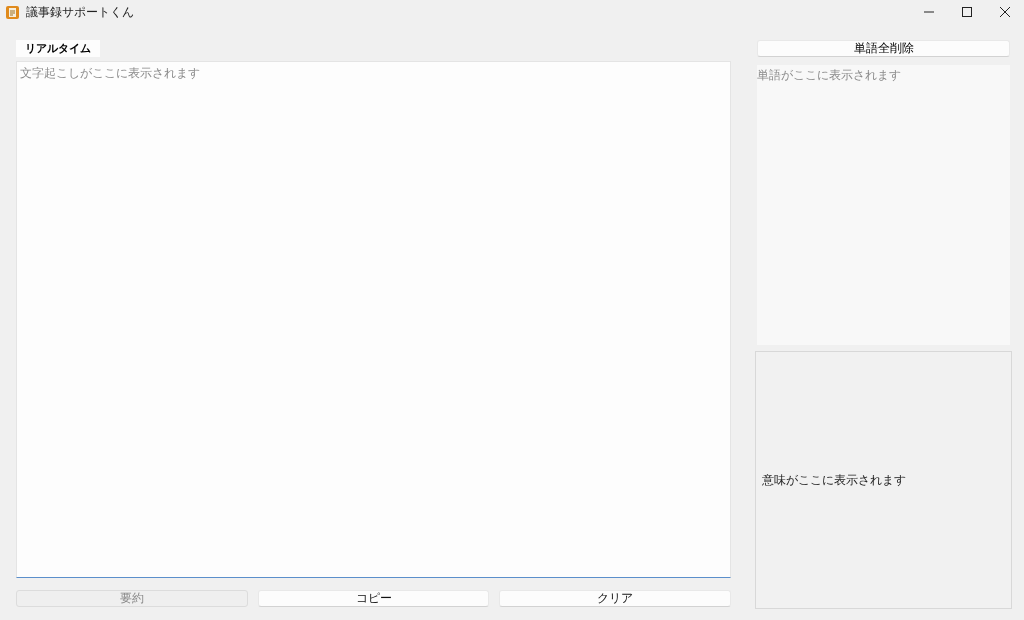 This screenshot has height=620, width=1024. Describe the element at coordinates (883, 48) in the screenshot. I see `clear-words-button: 単語全削除` at that location.